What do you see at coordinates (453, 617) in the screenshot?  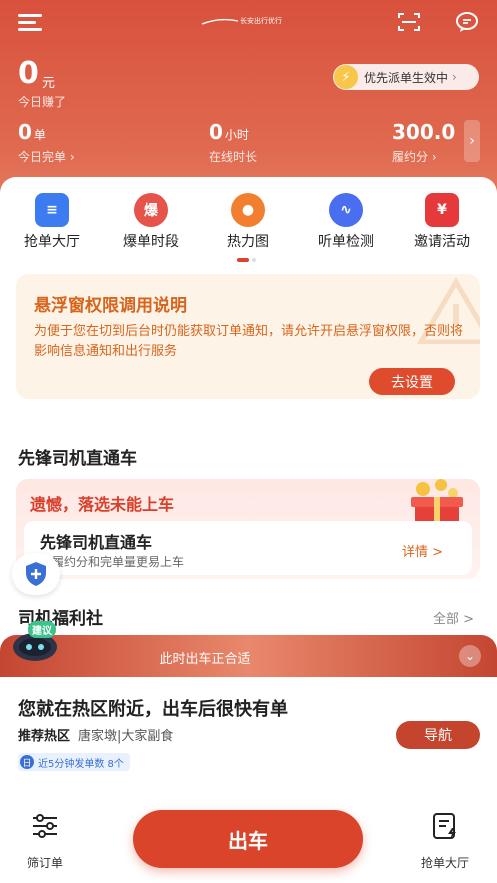 I see `welfare-more-link: 全部 >` at bounding box center [453, 617].